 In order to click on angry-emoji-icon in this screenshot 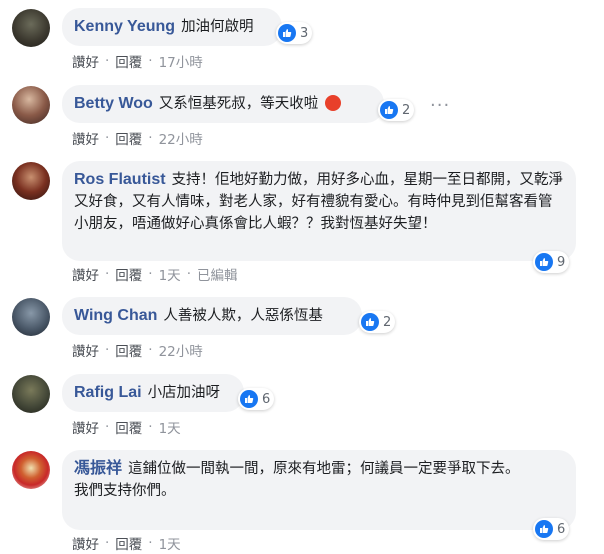, I will do `click(333, 103)`.